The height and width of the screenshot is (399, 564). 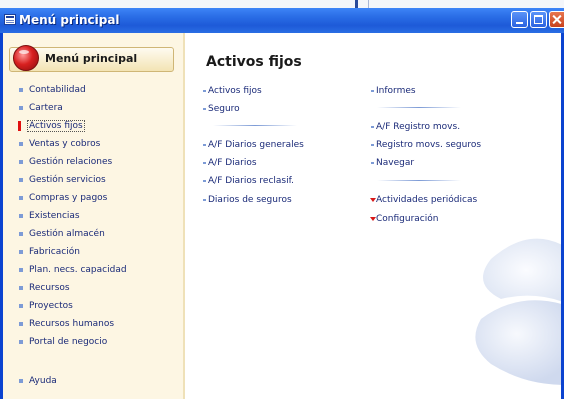 I want to click on link-label: A/F Diarios reclasif., so click(x=251, y=181).